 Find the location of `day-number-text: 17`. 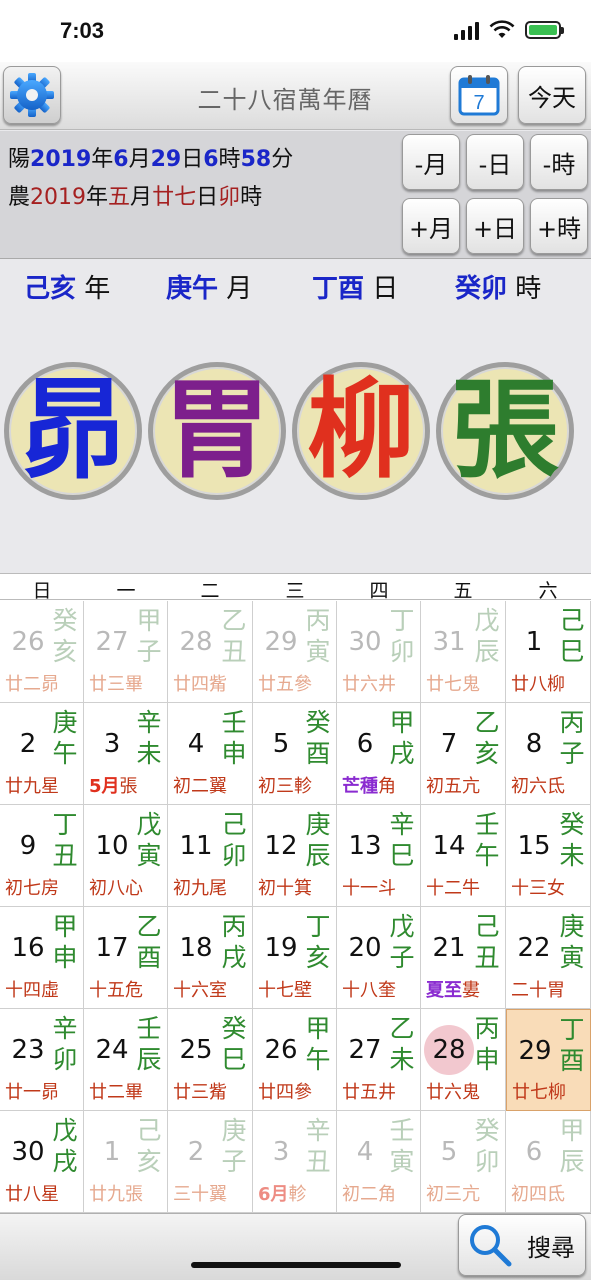

day-number-text: 17 is located at coordinates (112, 948).